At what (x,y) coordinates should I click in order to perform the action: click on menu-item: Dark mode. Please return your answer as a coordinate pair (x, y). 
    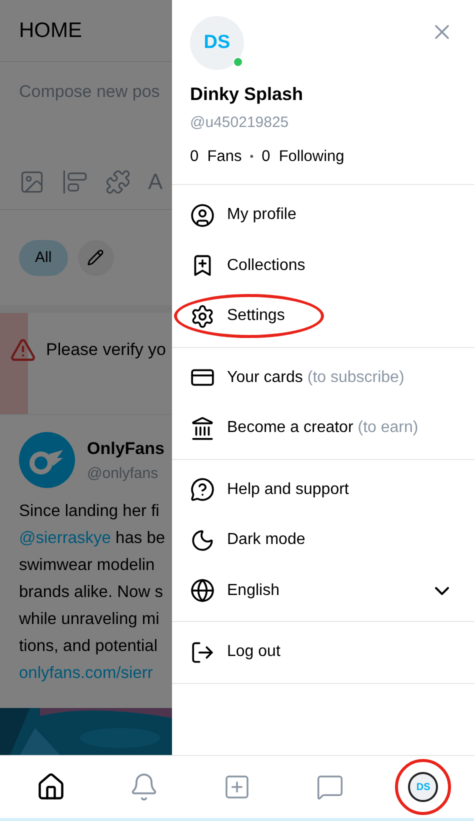
    Looking at the image, I should click on (323, 540).